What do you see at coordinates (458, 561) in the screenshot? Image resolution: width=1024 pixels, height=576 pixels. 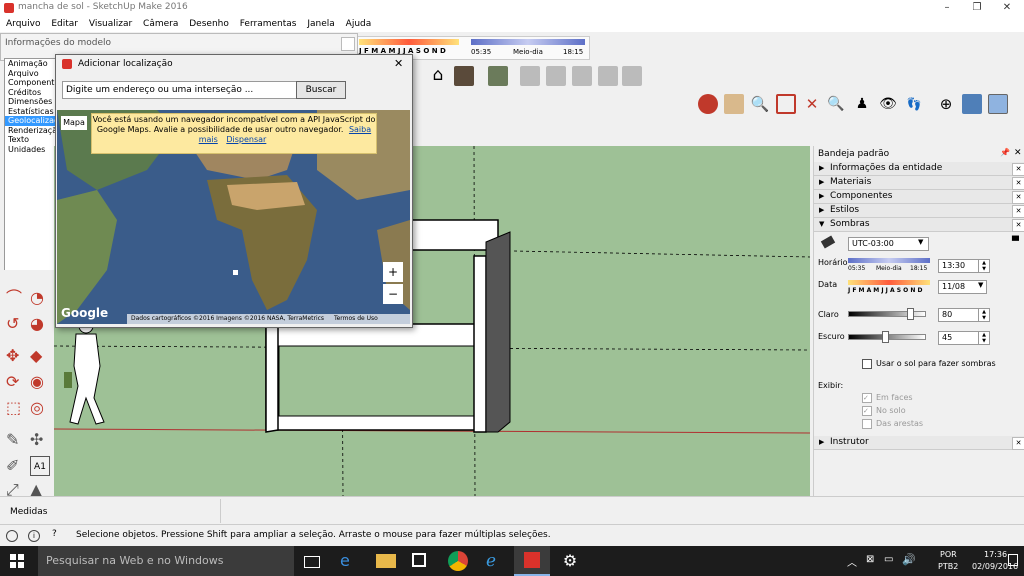 I see `chrome-icon` at bounding box center [458, 561].